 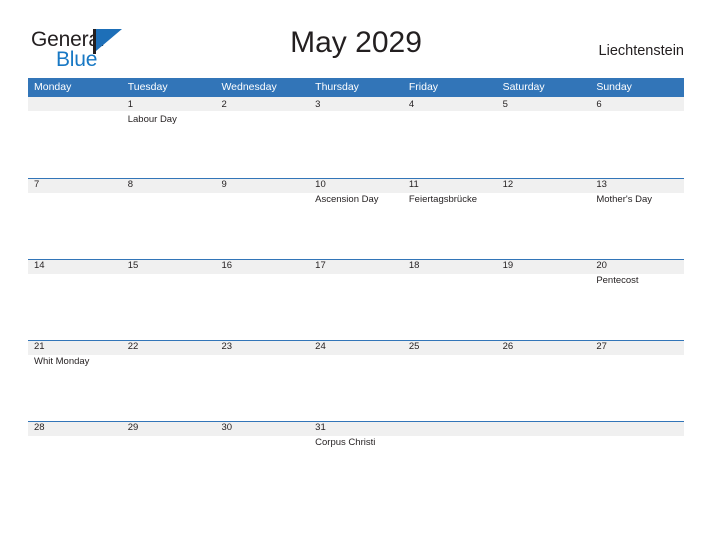 What do you see at coordinates (227, 265) in the screenshot?
I see `day-number: 16` at bounding box center [227, 265].